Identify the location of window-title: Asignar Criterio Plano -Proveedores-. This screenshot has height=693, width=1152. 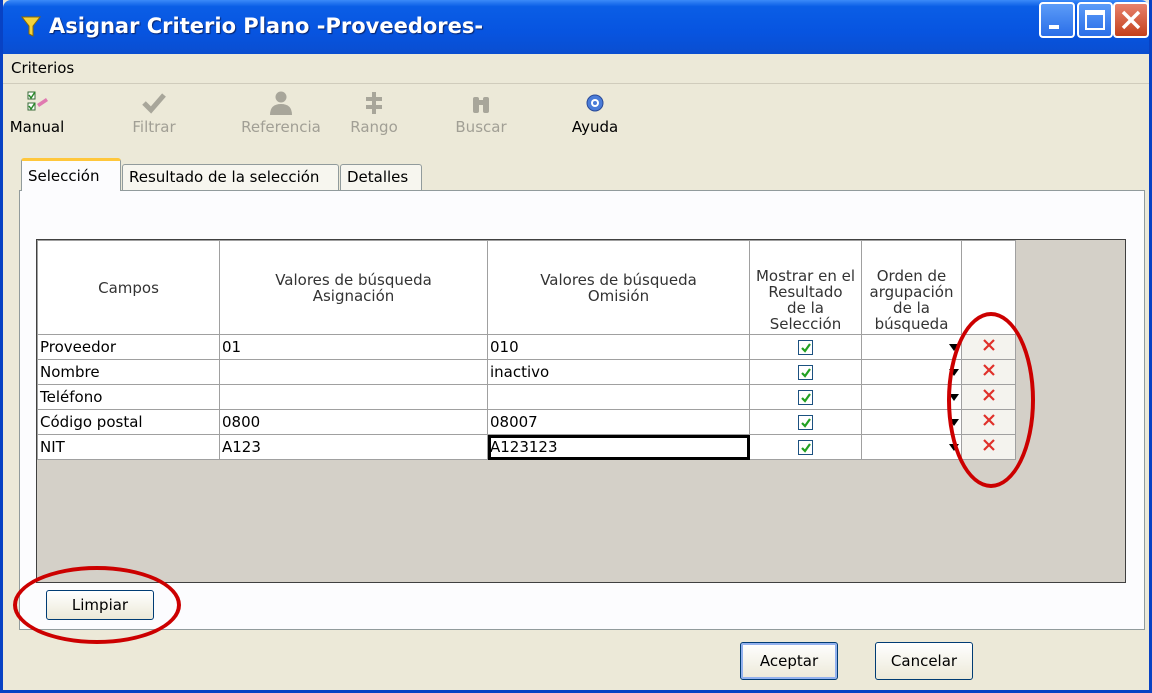
(266, 26).